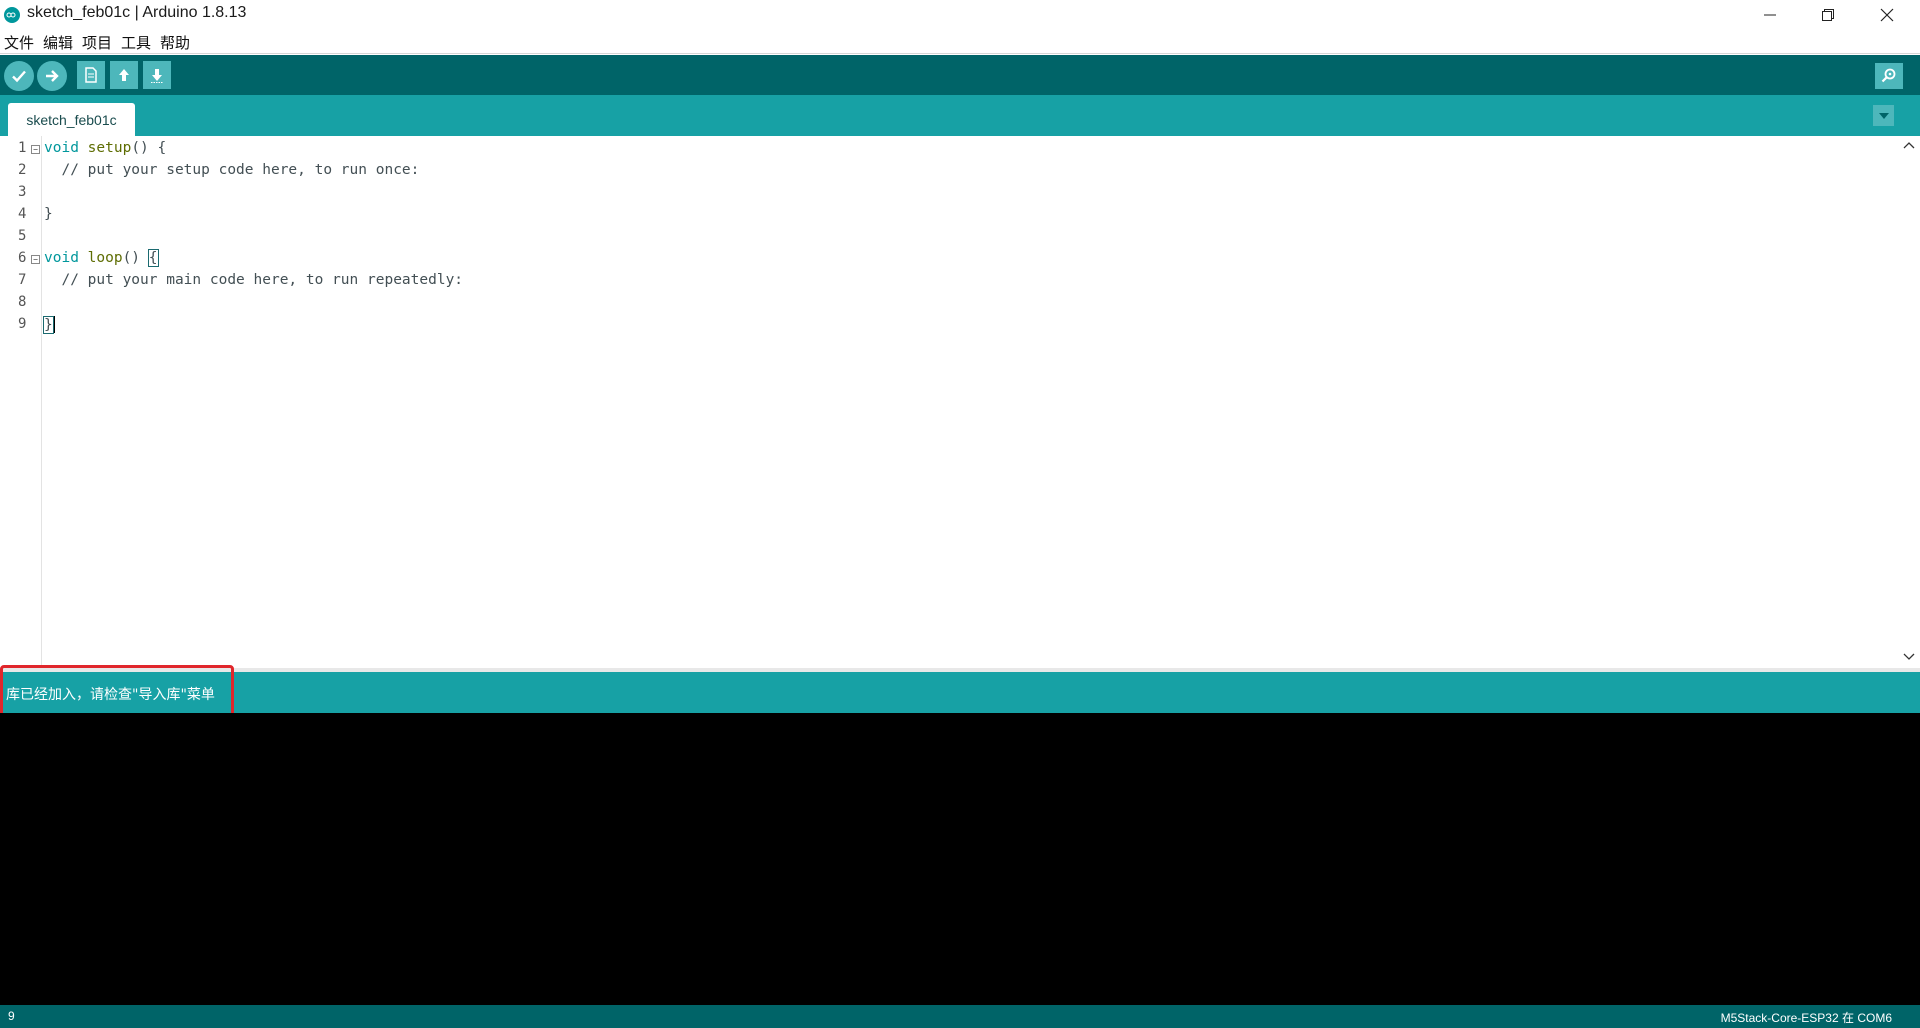 This screenshot has width=1920, height=1028. I want to click on title-bar: sketch_feb01c | Arduino 1.8.13, so click(960, 14).